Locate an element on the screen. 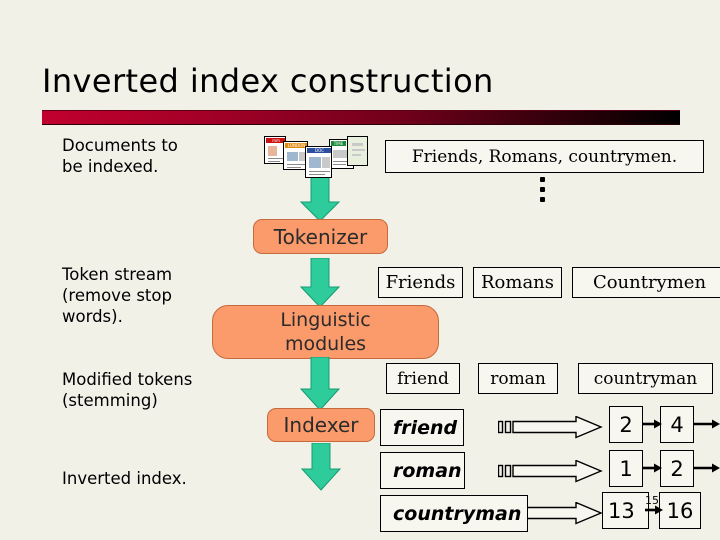  caption-token-stream: Token stream (remove stop words). is located at coordinates (117, 295).